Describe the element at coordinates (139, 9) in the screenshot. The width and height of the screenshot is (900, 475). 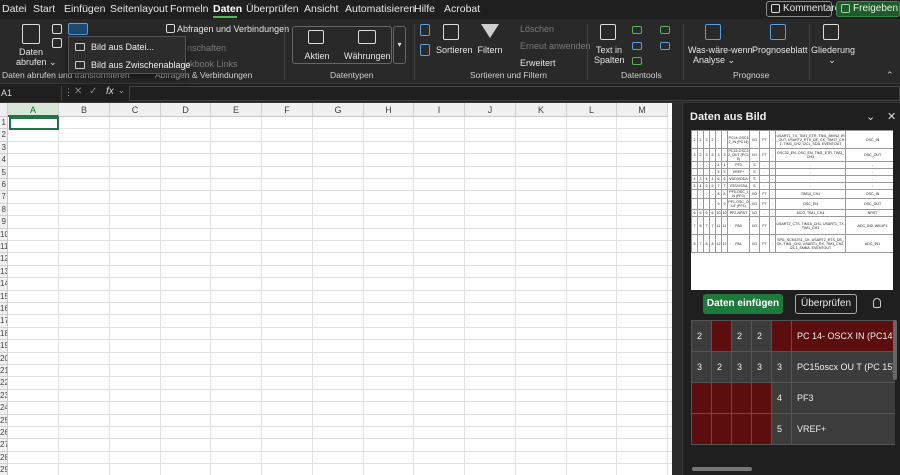
I see `menu-seitenlayout: Seitenlayout` at that location.